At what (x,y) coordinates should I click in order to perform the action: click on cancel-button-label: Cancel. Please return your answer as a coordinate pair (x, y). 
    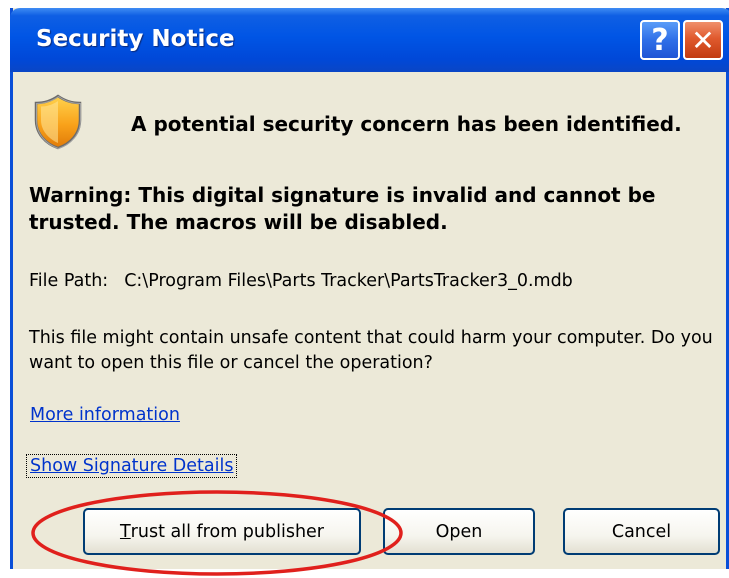
    Looking at the image, I should click on (641, 531).